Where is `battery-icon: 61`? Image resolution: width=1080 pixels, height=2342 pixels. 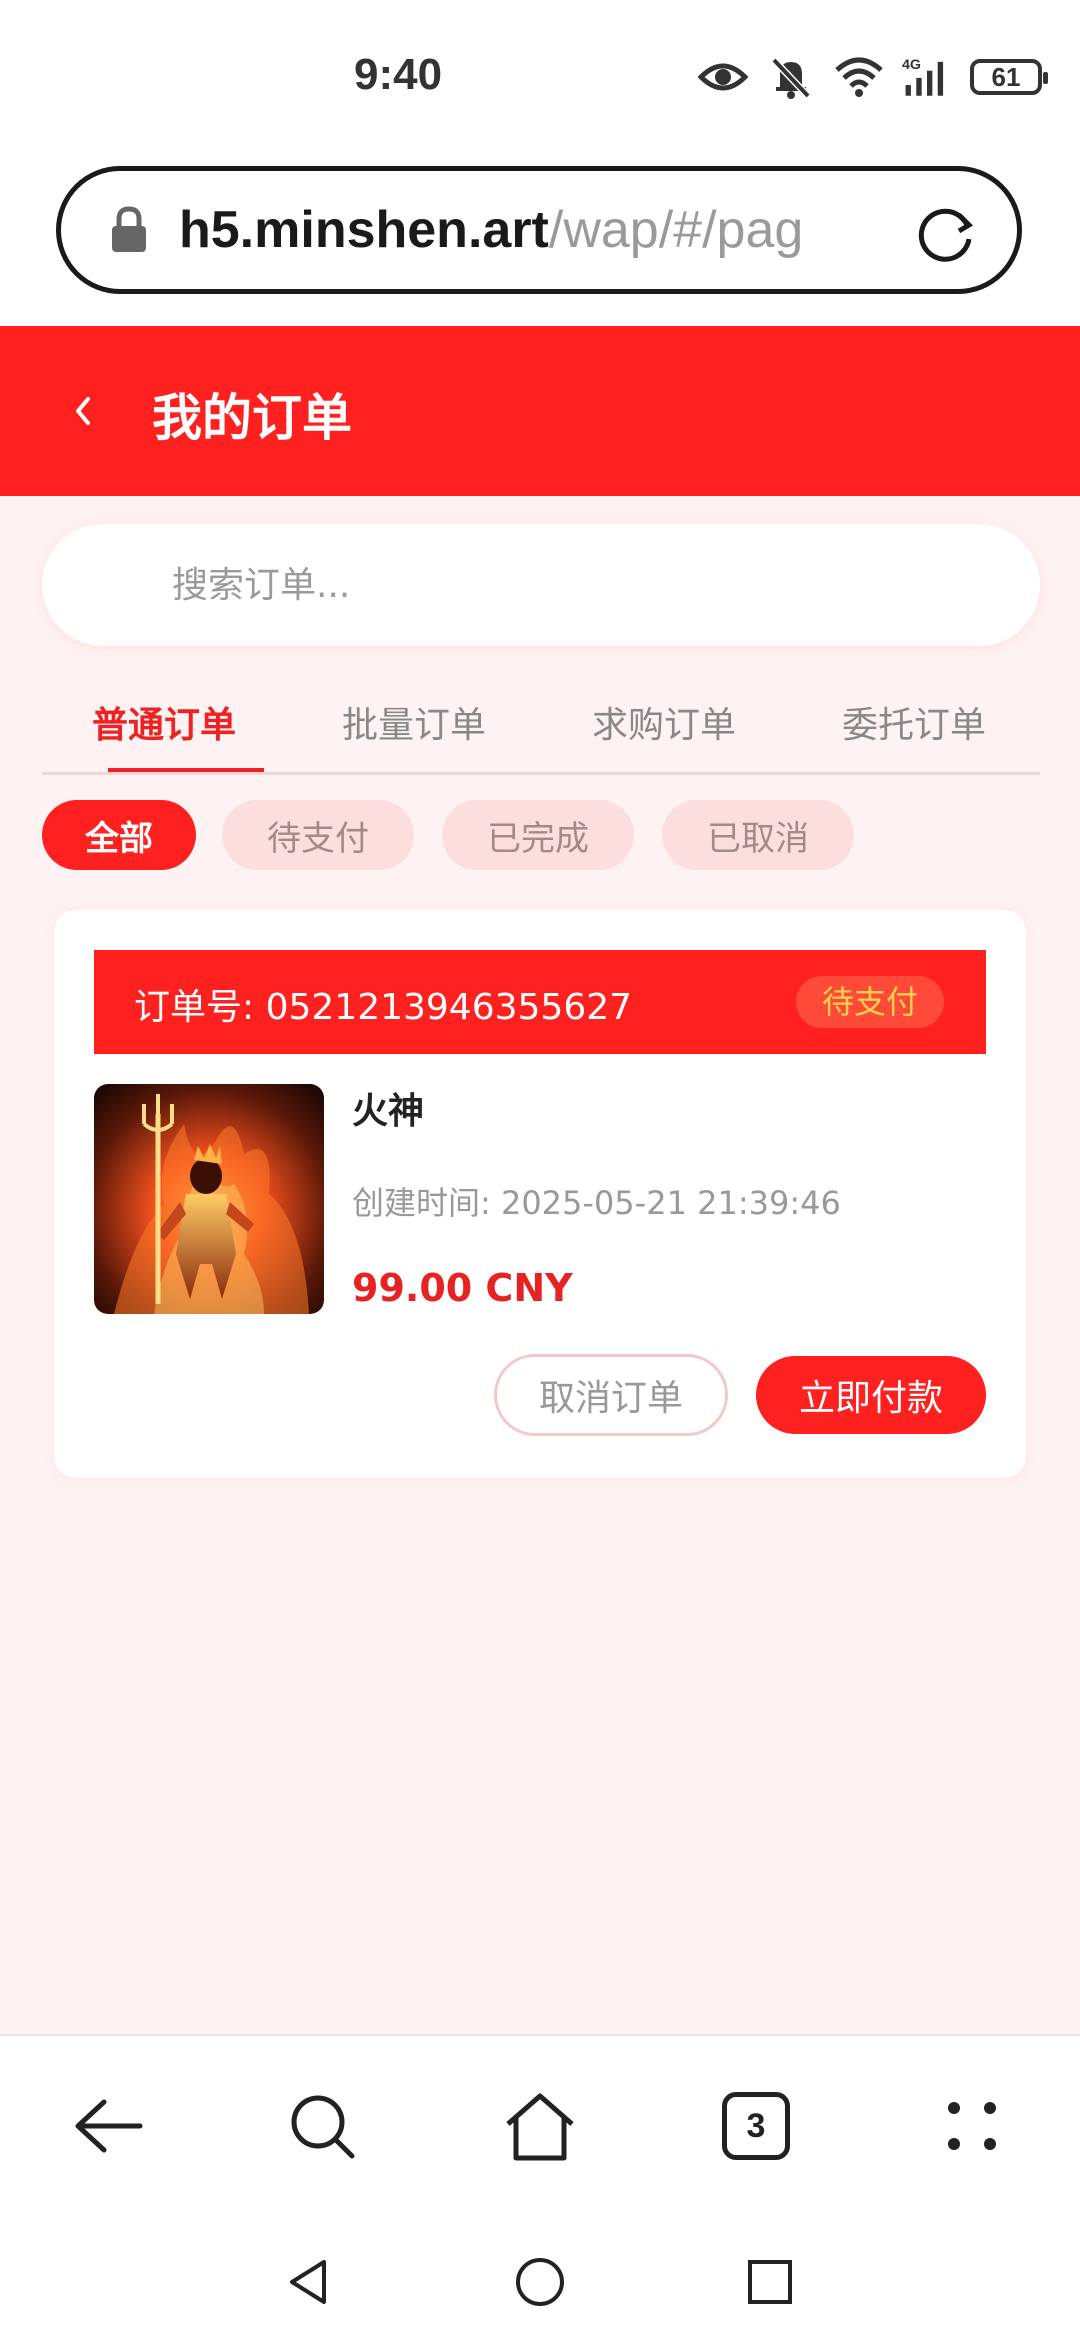 battery-icon: 61 is located at coordinates (1009, 77).